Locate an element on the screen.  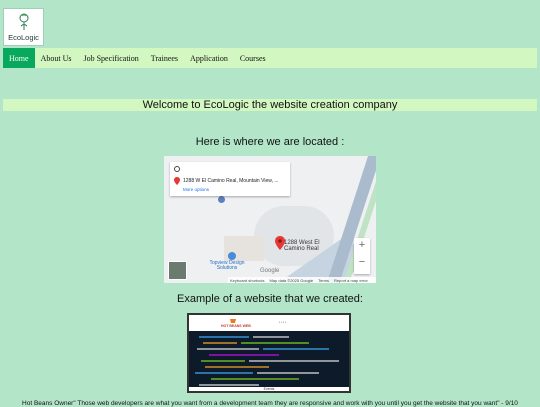
zoom-out-button: − is located at coordinates (362, 262).